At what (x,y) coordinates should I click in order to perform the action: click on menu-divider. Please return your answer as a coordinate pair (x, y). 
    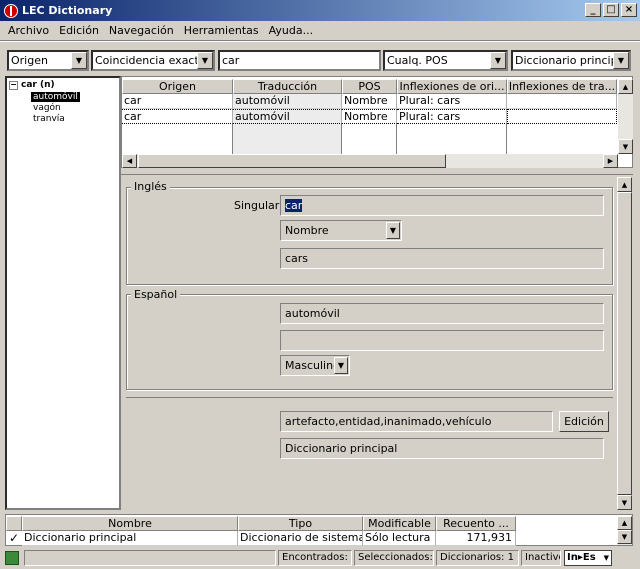
    Looking at the image, I should click on (320, 41).